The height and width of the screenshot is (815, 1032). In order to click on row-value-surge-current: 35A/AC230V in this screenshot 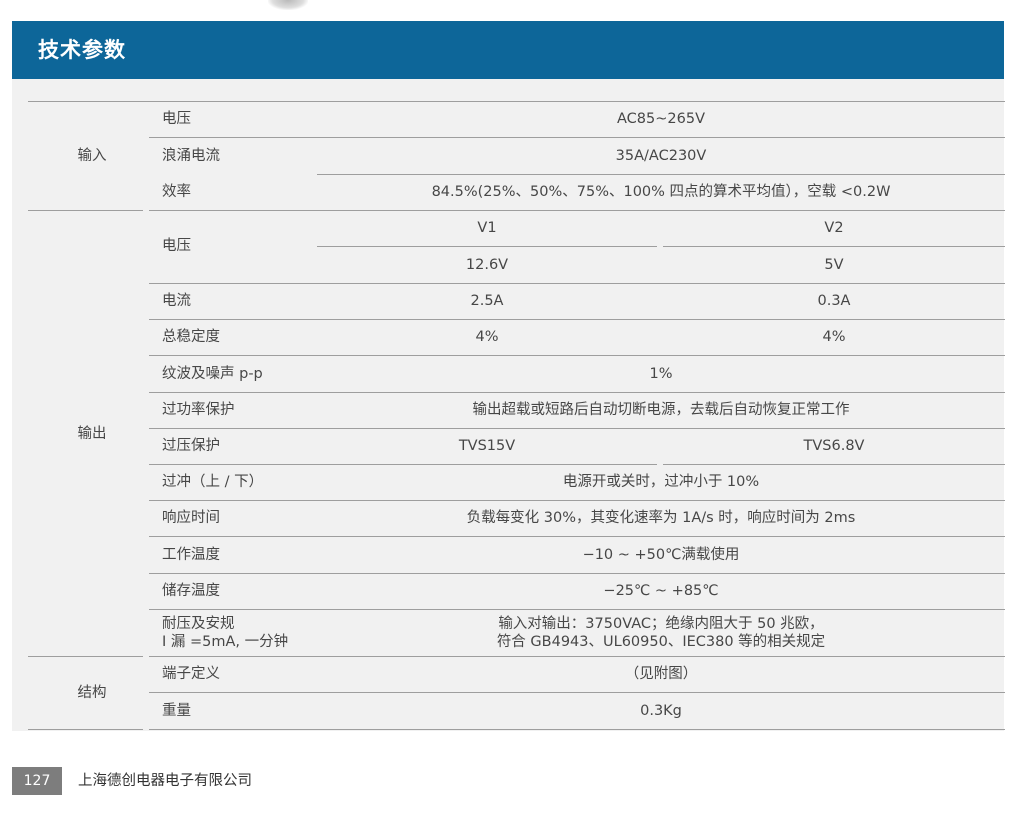, I will do `click(661, 156)`.